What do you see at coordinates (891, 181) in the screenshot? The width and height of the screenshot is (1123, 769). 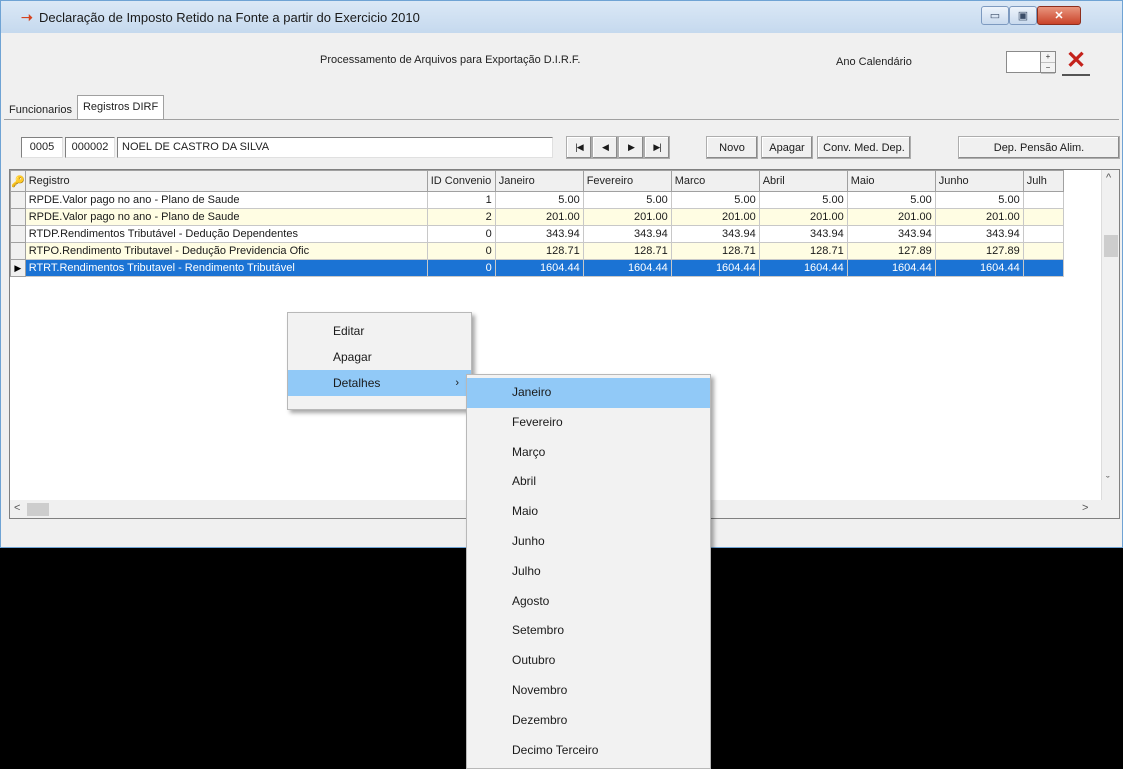 I see `col-header-maio: Maio` at bounding box center [891, 181].